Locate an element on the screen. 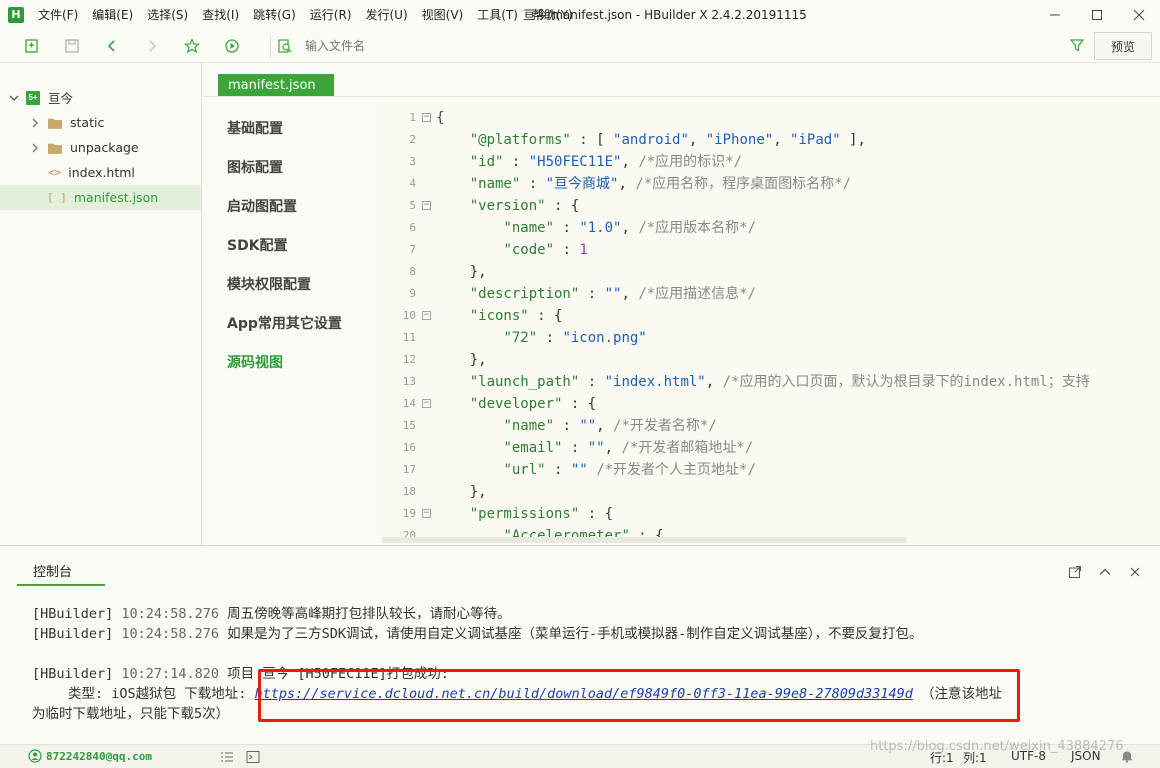 The height and width of the screenshot is (768, 1160). tab-manifest-json: manifest.json is located at coordinates (276, 85).